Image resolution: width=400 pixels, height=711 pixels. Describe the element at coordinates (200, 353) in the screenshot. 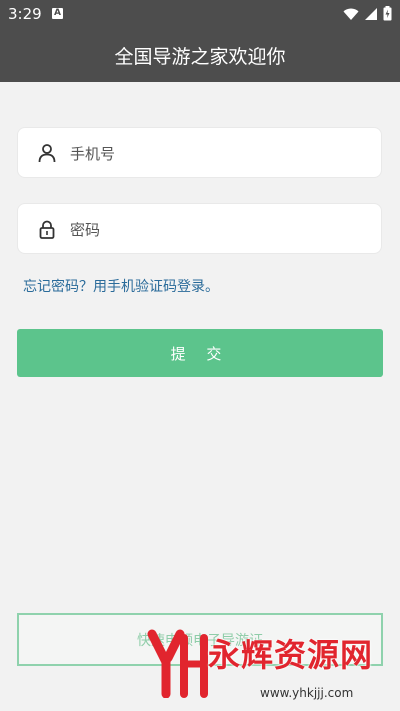

I see `submit-button: 提 交` at that location.